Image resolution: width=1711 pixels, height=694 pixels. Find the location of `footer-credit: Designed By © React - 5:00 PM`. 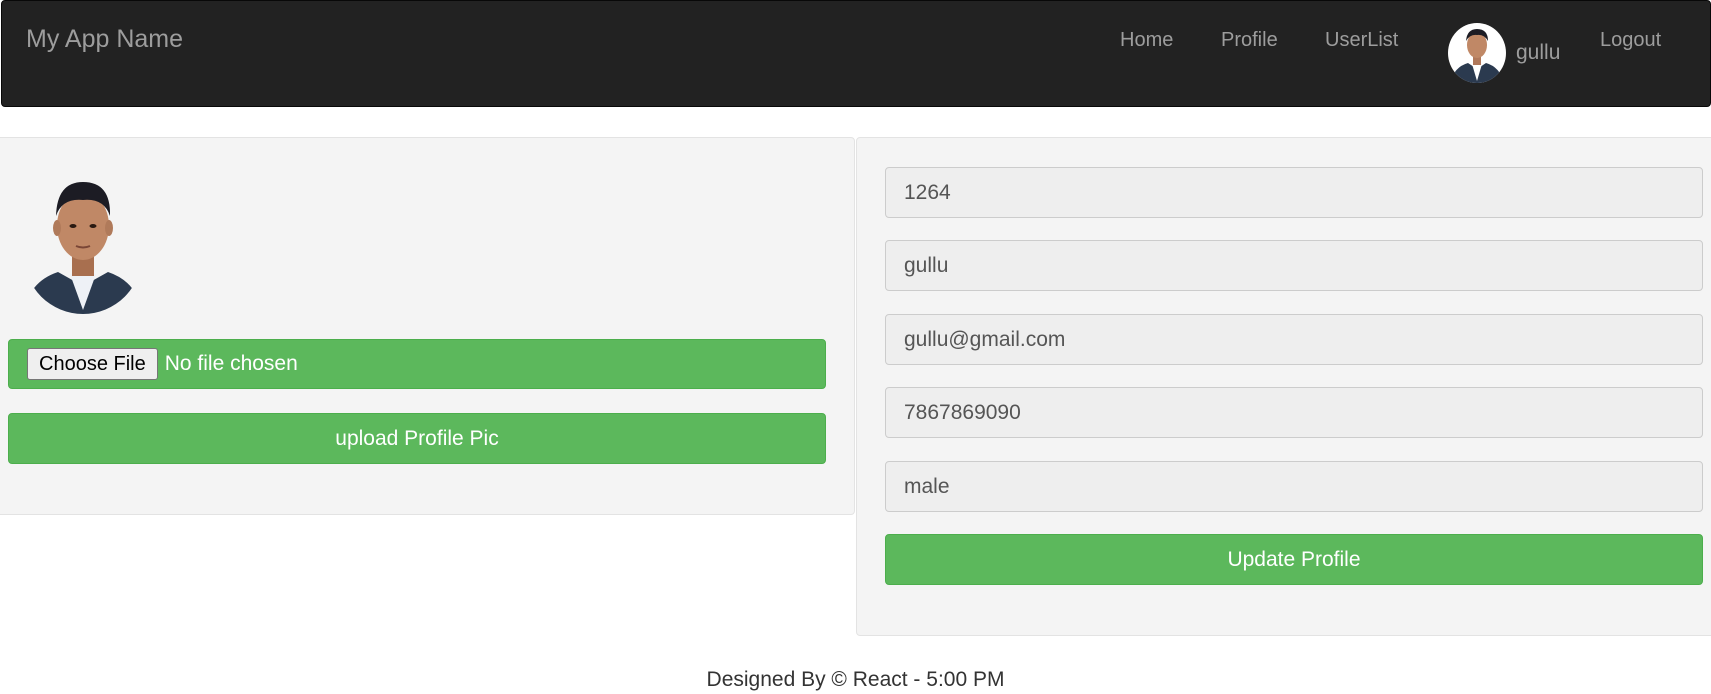

footer-credit: Designed By © React - 5:00 PM is located at coordinates (855, 679).